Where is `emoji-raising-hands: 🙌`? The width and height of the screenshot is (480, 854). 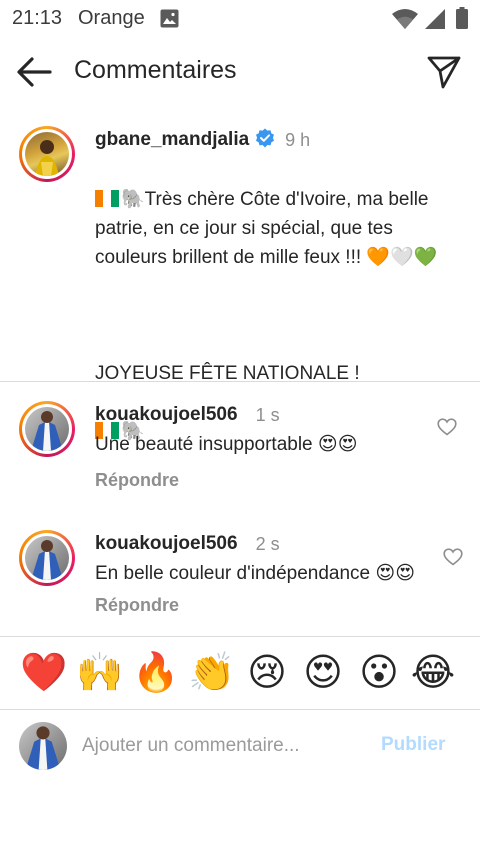 emoji-raising-hands: 🙌 is located at coordinates (99, 673).